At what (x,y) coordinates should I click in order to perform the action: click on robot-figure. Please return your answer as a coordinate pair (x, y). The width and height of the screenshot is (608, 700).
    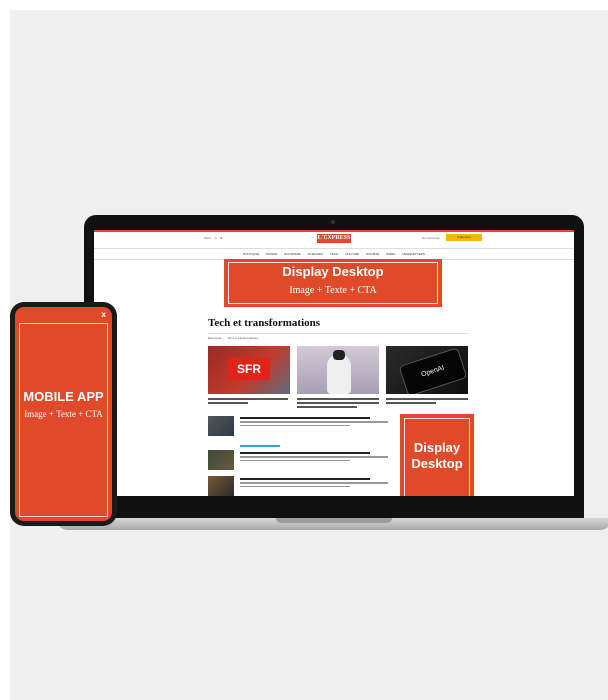
    Looking at the image, I should click on (339, 374).